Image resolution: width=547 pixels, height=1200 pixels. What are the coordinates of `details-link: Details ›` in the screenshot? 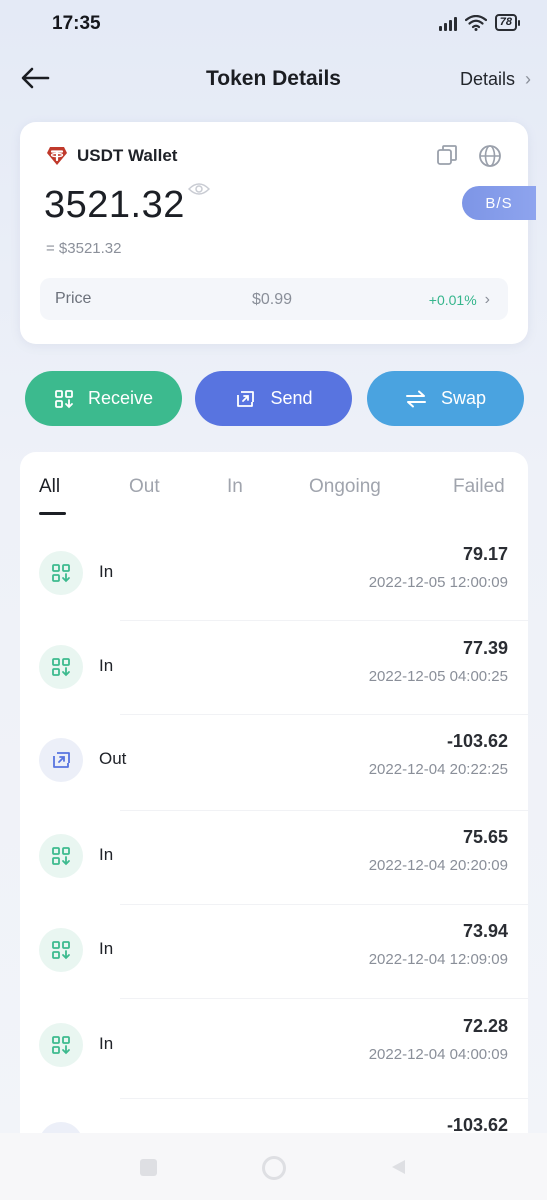 It's located at (495, 79).